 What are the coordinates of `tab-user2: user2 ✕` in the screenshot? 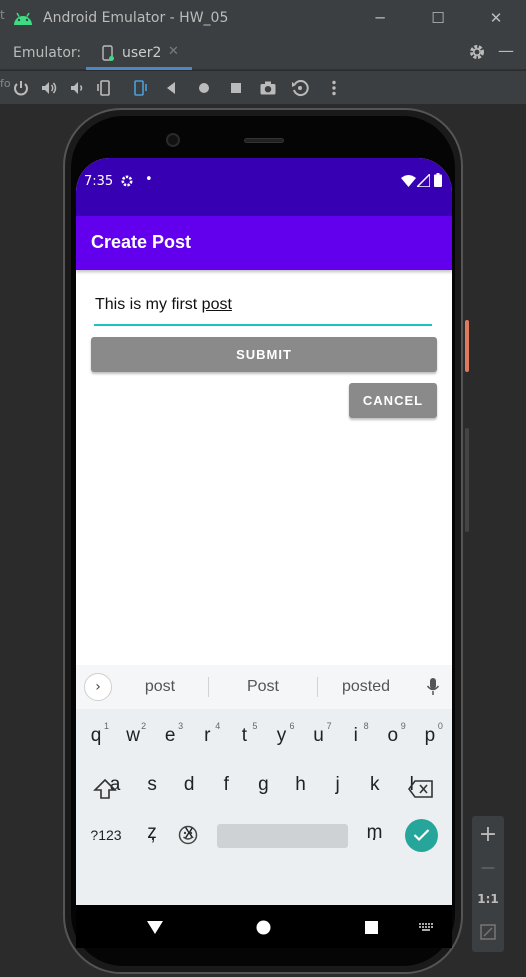 It's located at (139, 53).